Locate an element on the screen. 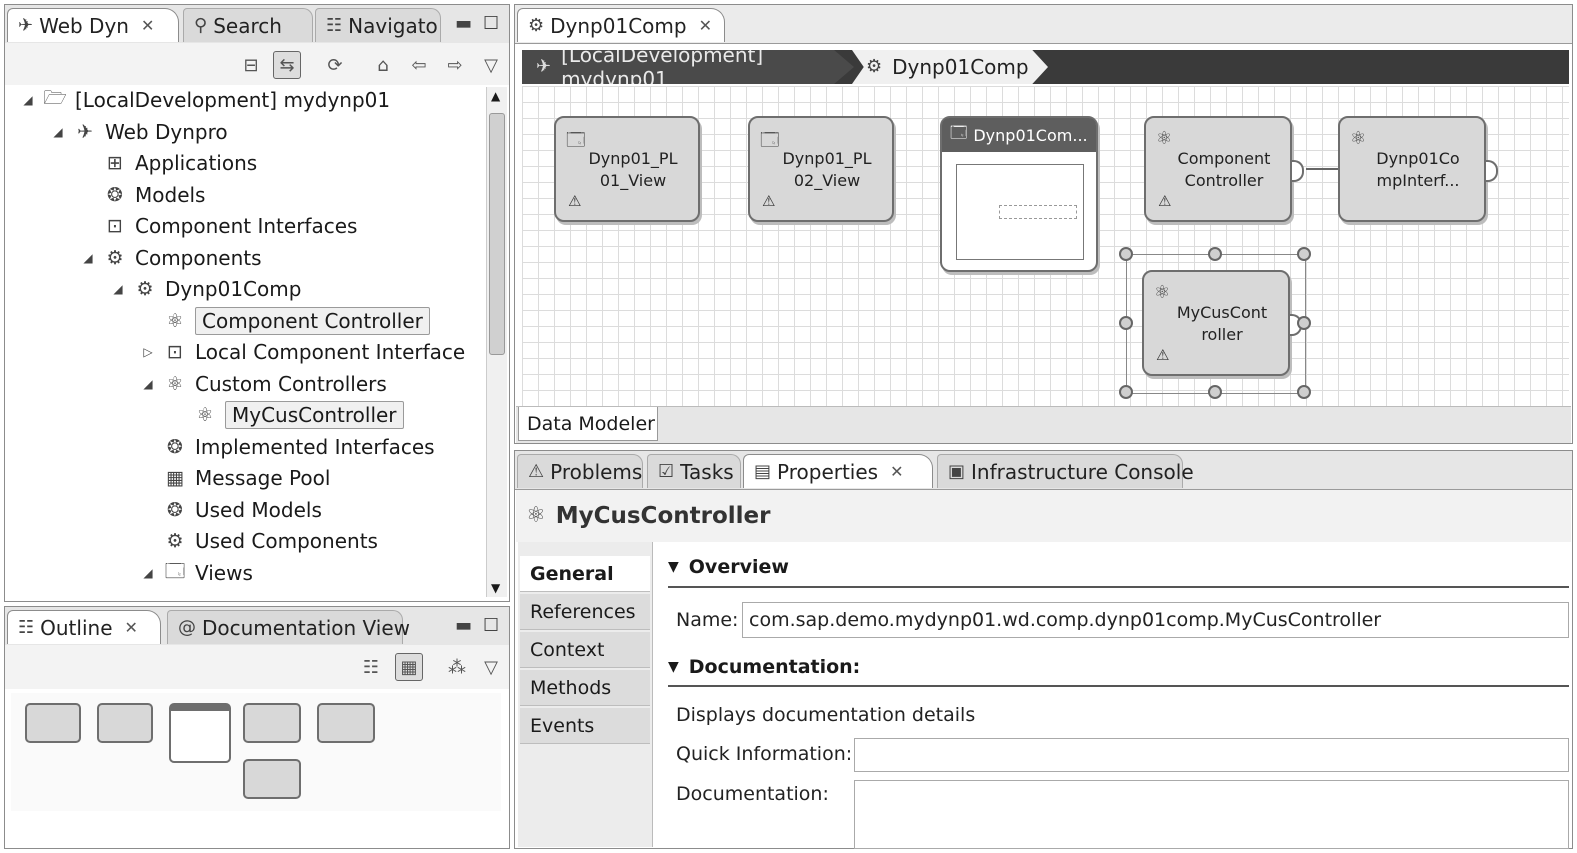 The image size is (1577, 853). explorer-scrollbar: ▲ ▼ is located at coordinates (496, 342).